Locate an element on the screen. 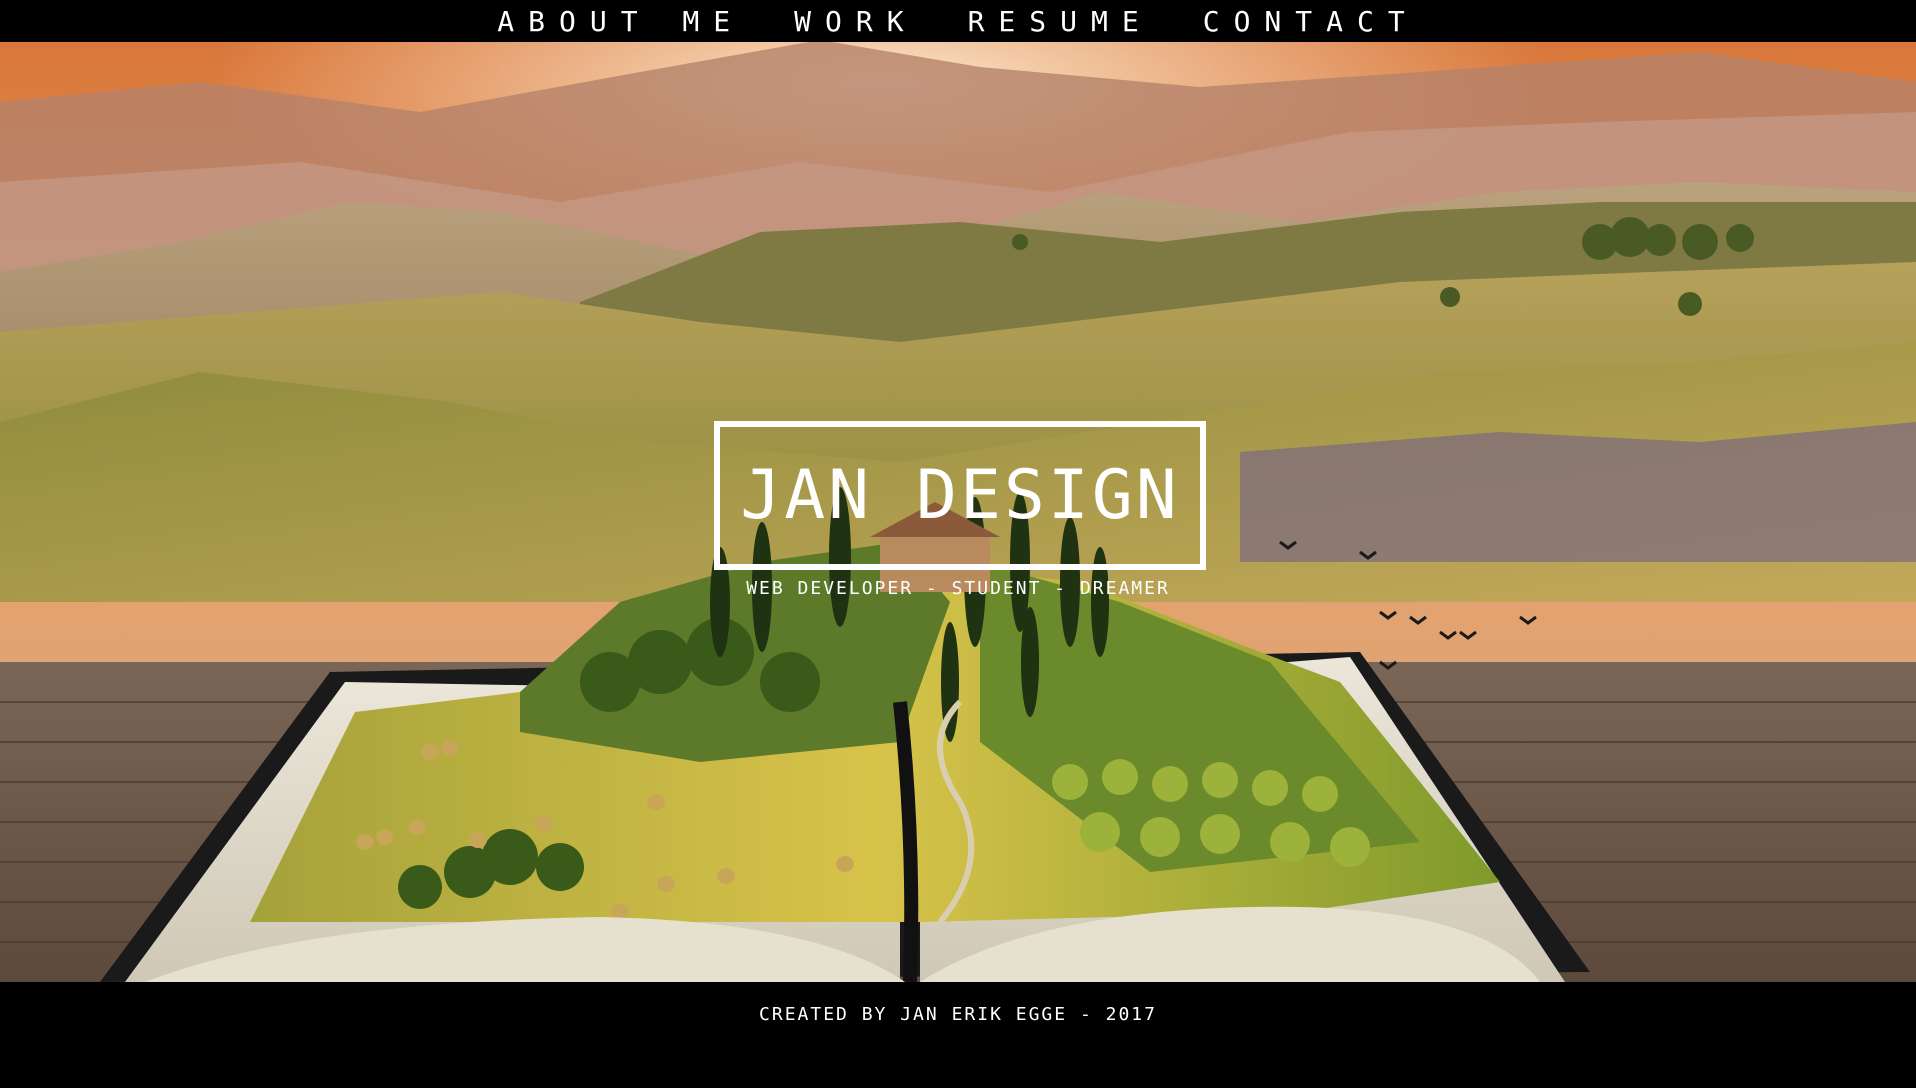 The height and width of the screenshot is (1088, 1916). brand-title: JAN DESIGN is located at coordinates (960, 495).